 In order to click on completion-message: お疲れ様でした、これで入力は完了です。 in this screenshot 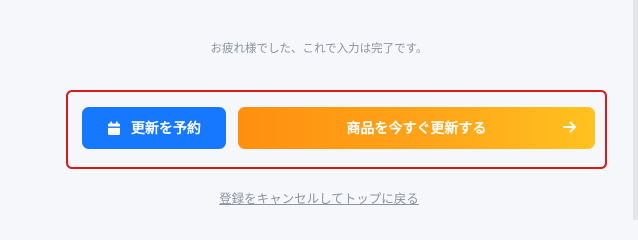, I will do `click(319, 48)`.